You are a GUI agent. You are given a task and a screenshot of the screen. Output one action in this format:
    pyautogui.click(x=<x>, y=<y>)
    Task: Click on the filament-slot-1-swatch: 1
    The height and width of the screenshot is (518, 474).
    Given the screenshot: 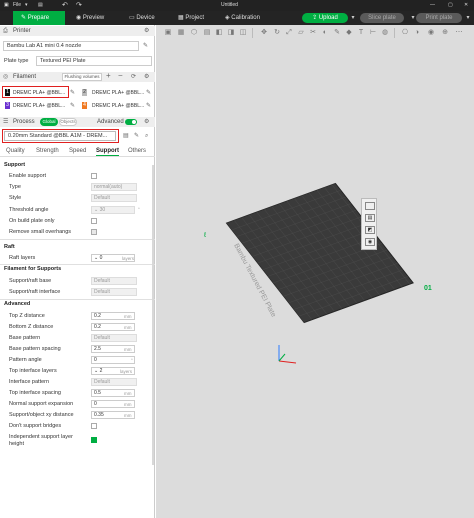 What is the action you would take?
    pyautogui.click(x=7, y=92)
    